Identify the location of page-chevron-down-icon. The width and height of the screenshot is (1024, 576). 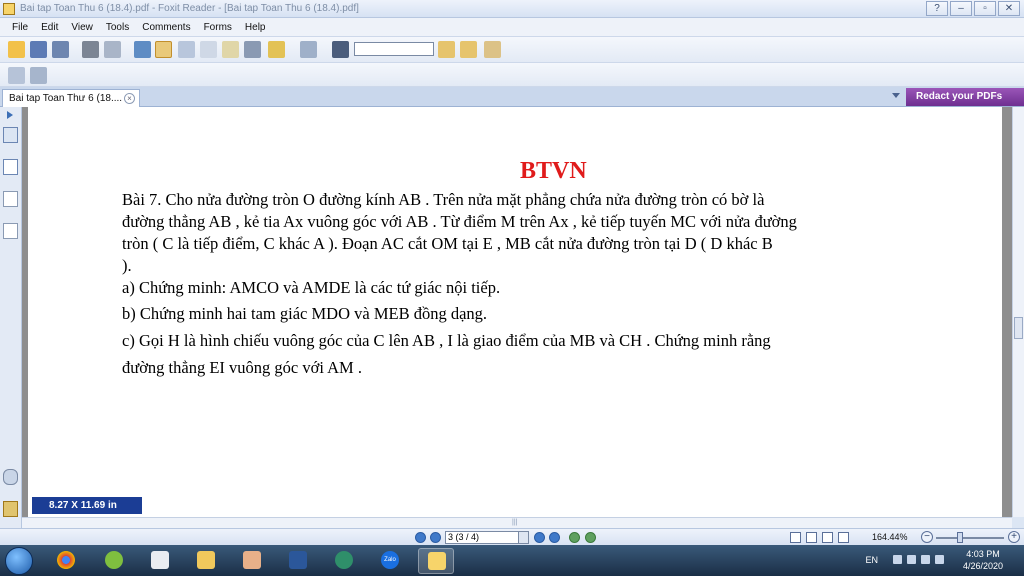
(523, 537).